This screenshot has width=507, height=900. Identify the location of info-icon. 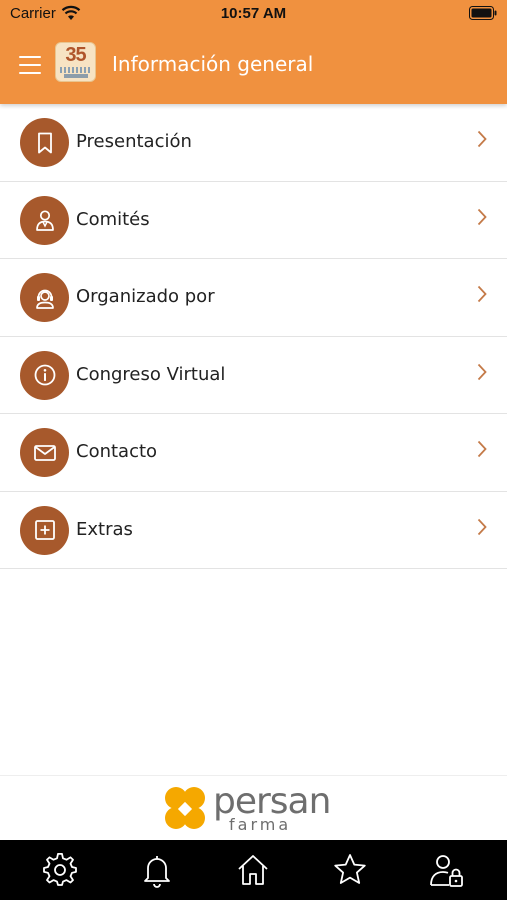
(44, 375).